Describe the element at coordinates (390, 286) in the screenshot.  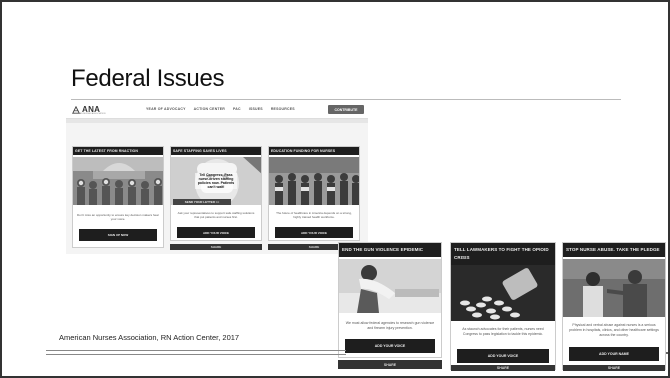
I see `nurse-at-bedside-photo` at that location.